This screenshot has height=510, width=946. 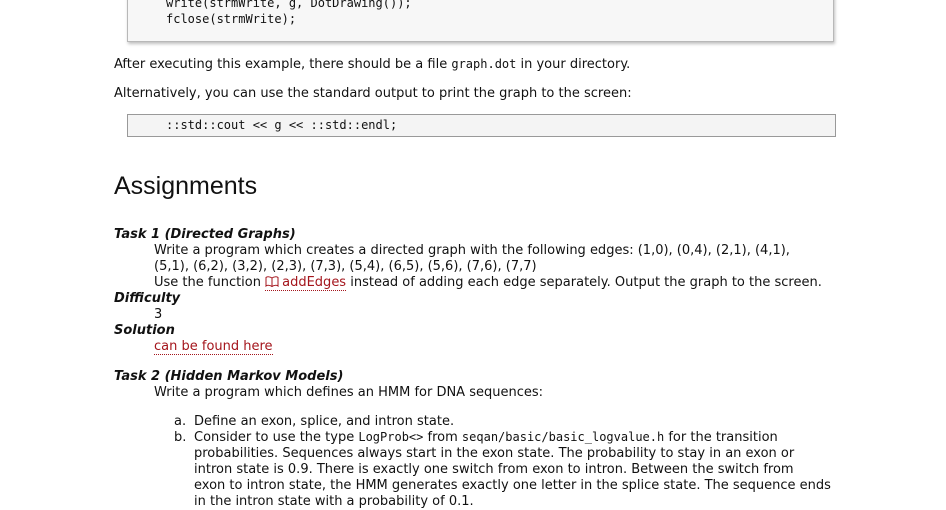 What do you see at coordinates (289, 5) in the screenshot?
I see `code-line: write(strmWrite, g, DotDrawing());` at bounding box center [289, 5].